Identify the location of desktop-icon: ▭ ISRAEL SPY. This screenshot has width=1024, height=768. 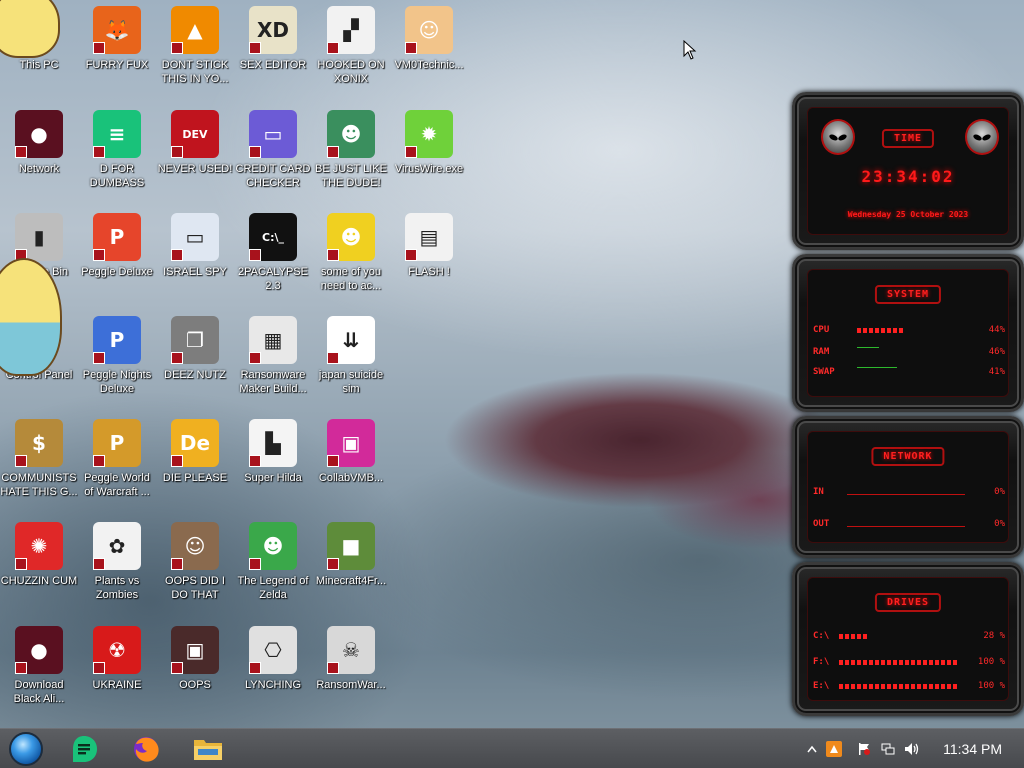
(195, 257).